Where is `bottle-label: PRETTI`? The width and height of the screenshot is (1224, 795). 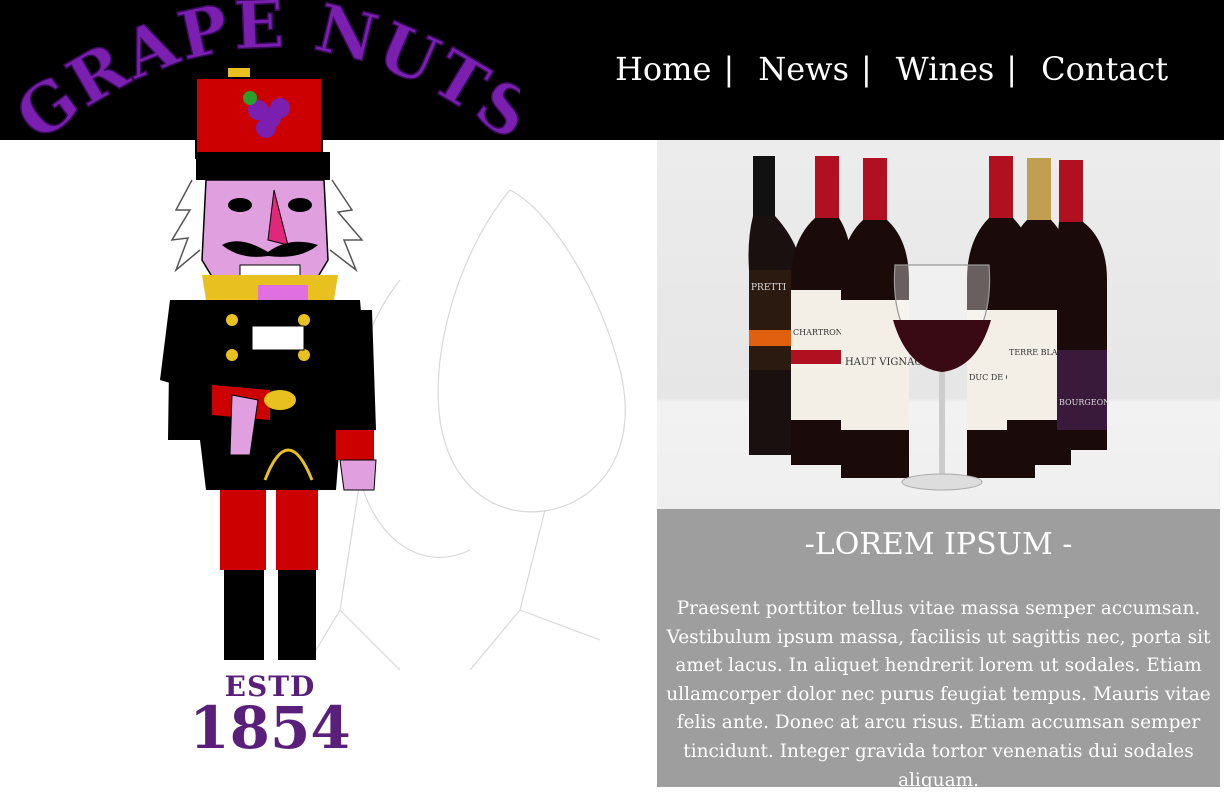
bottle-label: PRETTI is located at coordinates (769, 288).